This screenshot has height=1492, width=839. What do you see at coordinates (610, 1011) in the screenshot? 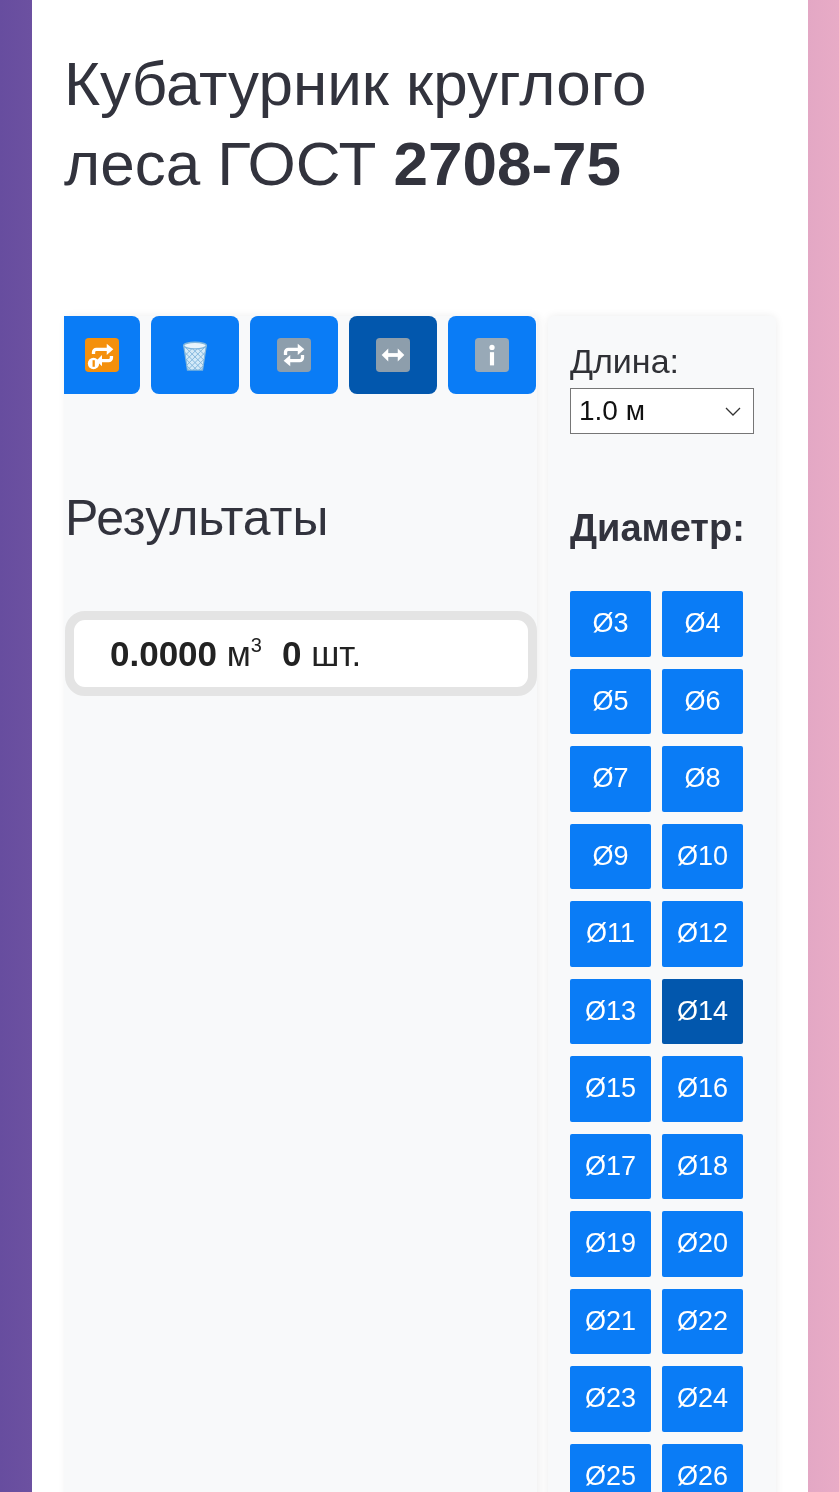
I see `diameter-button: Ø13` at bounding box center [610, 1011].